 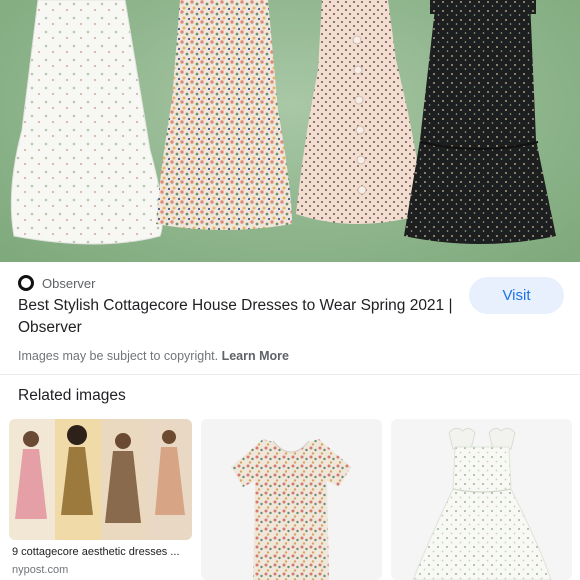 I want to click on observer-logo-icon, so click(x=26, y=283).